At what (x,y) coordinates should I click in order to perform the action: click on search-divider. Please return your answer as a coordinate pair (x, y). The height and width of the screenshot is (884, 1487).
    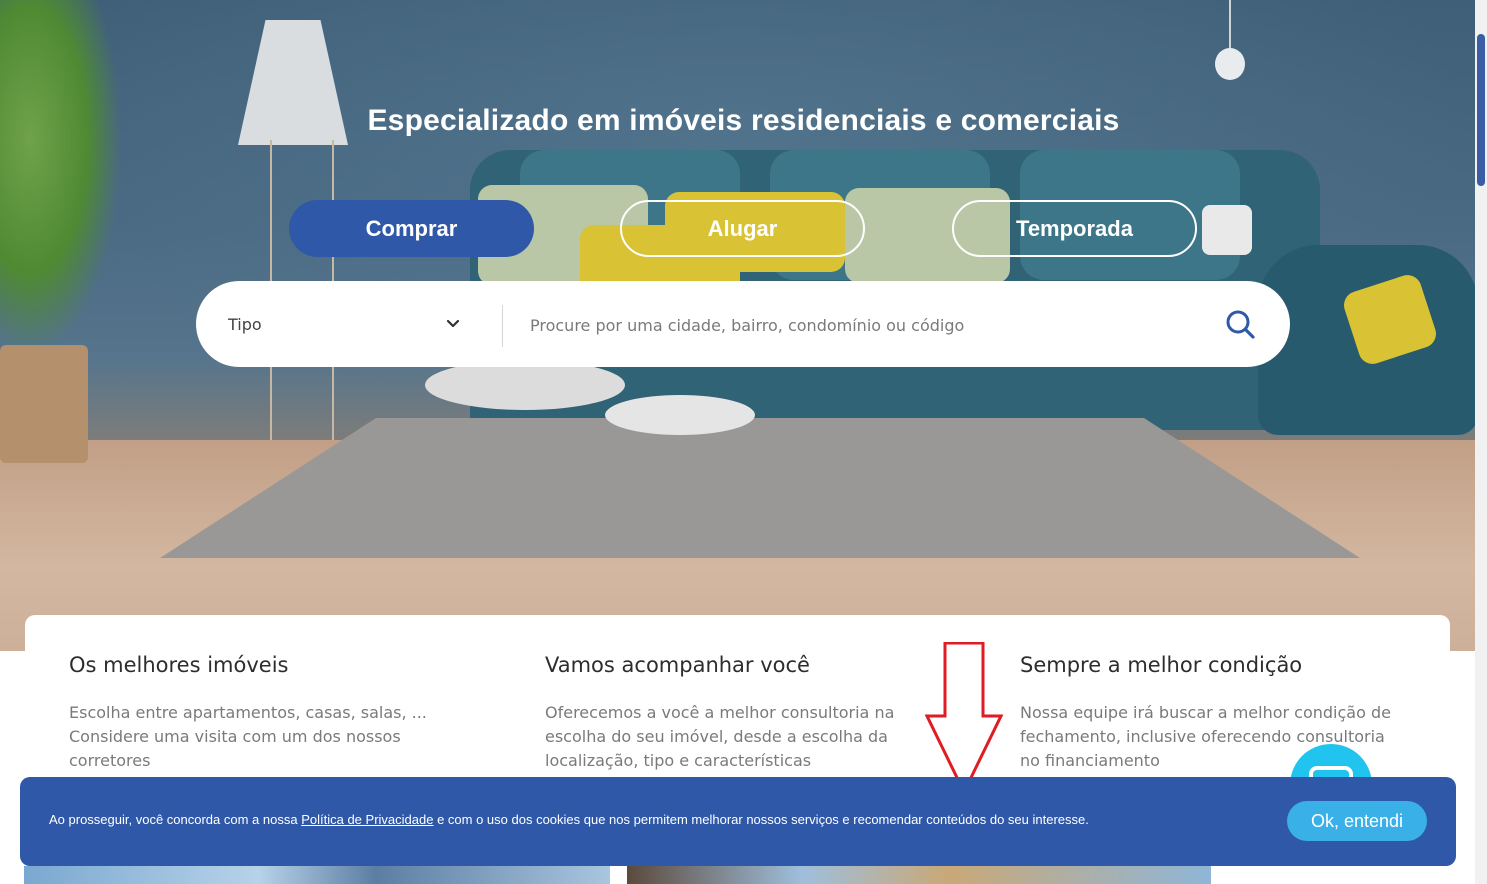
    Looking at the image, I should click on (502, 326).